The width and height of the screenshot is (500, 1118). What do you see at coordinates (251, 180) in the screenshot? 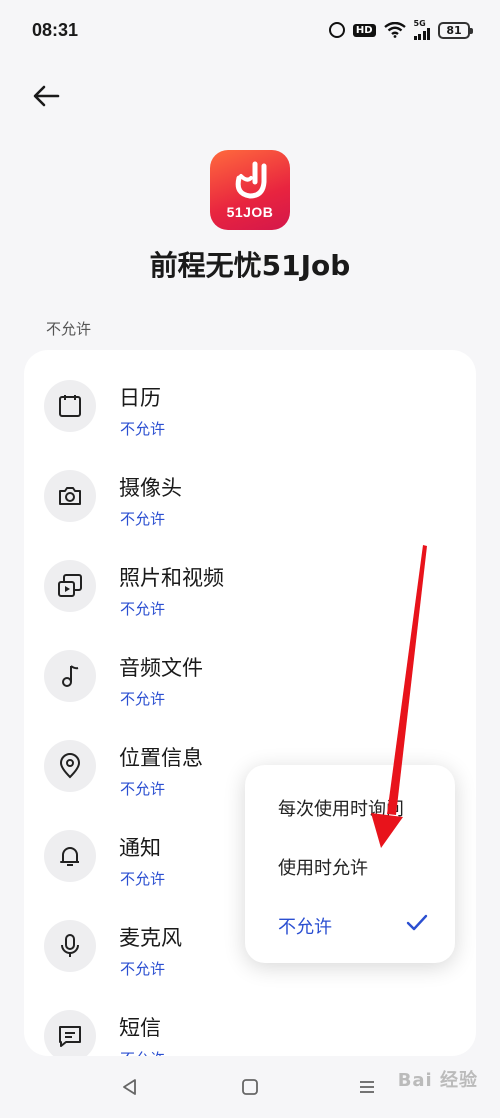
I see `hand-logo-icon` at bounding box center [251, 180].